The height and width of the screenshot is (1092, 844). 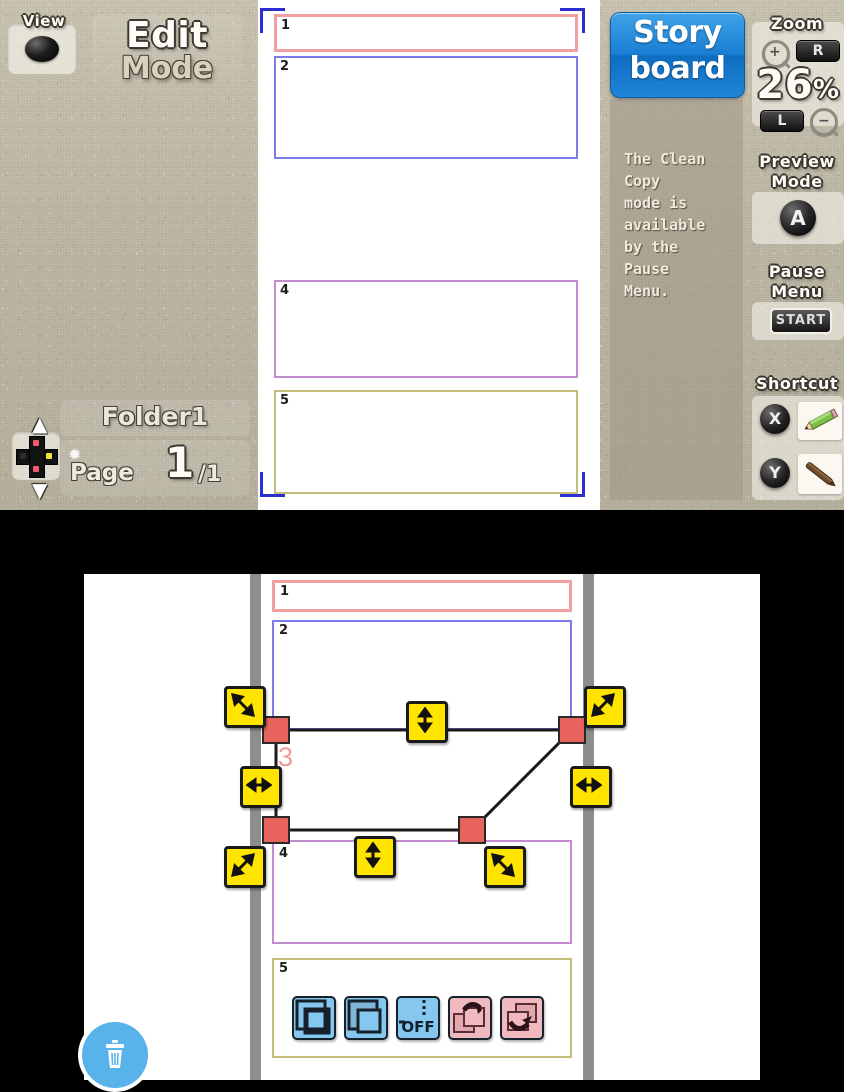 What do you see at coordinates (180, 462) in the screenshot?
I see `page-current: 1` at bounding box center [180, 462].